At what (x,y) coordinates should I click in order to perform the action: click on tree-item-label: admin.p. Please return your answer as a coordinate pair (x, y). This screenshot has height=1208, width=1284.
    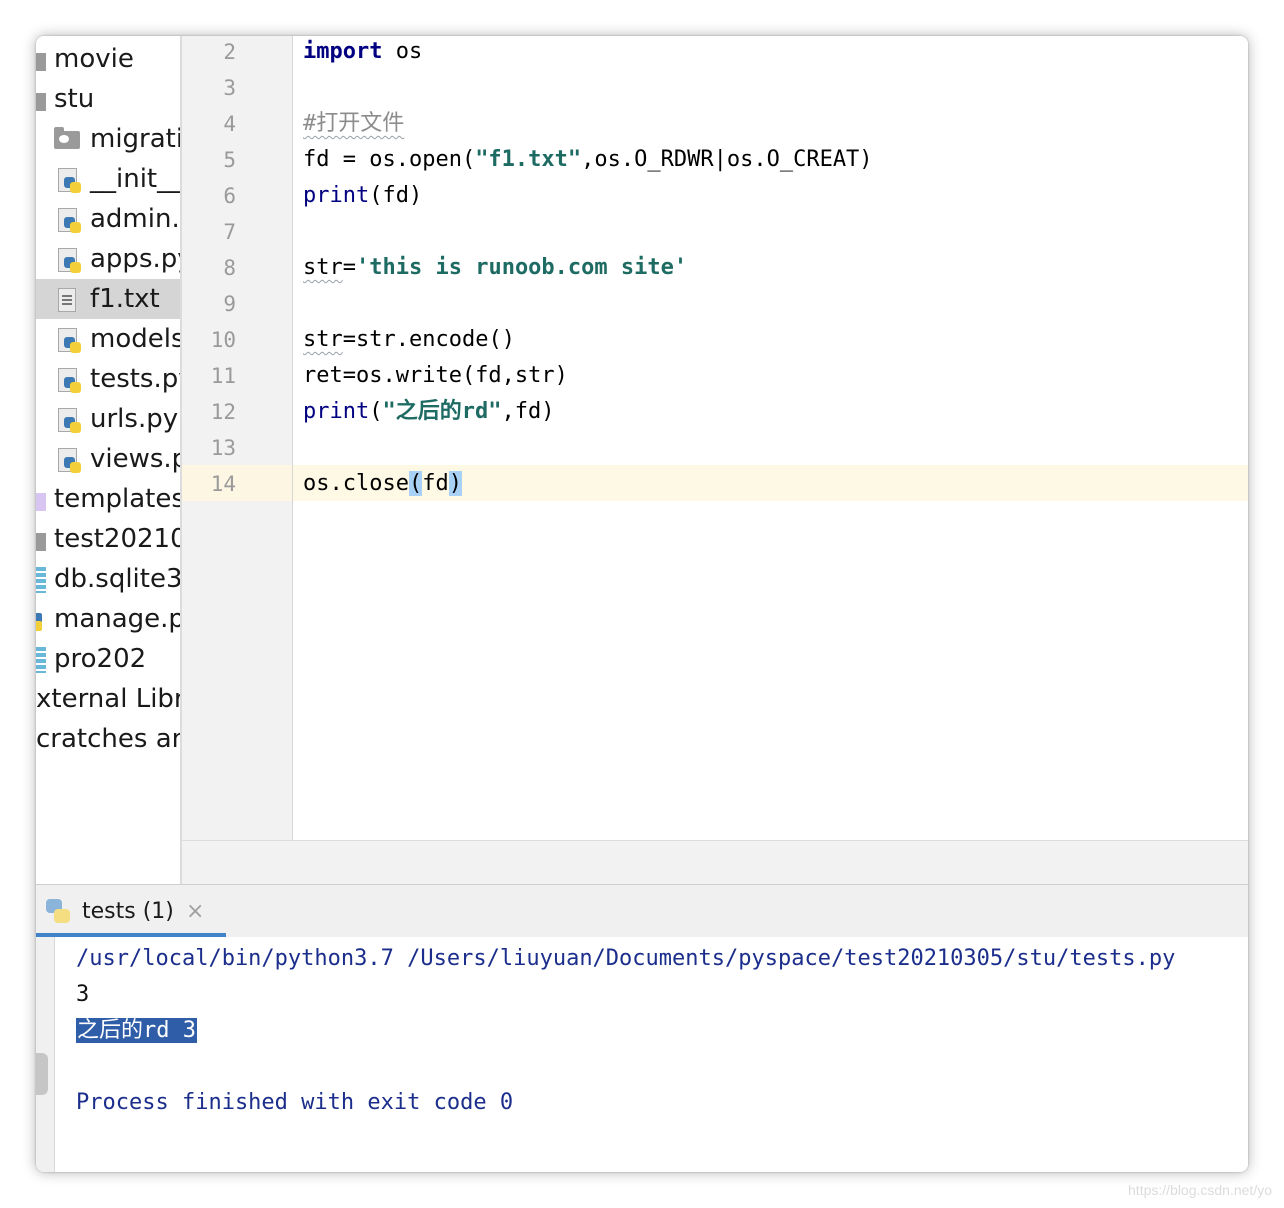
    Looking at the image, I should click on (135, 219).